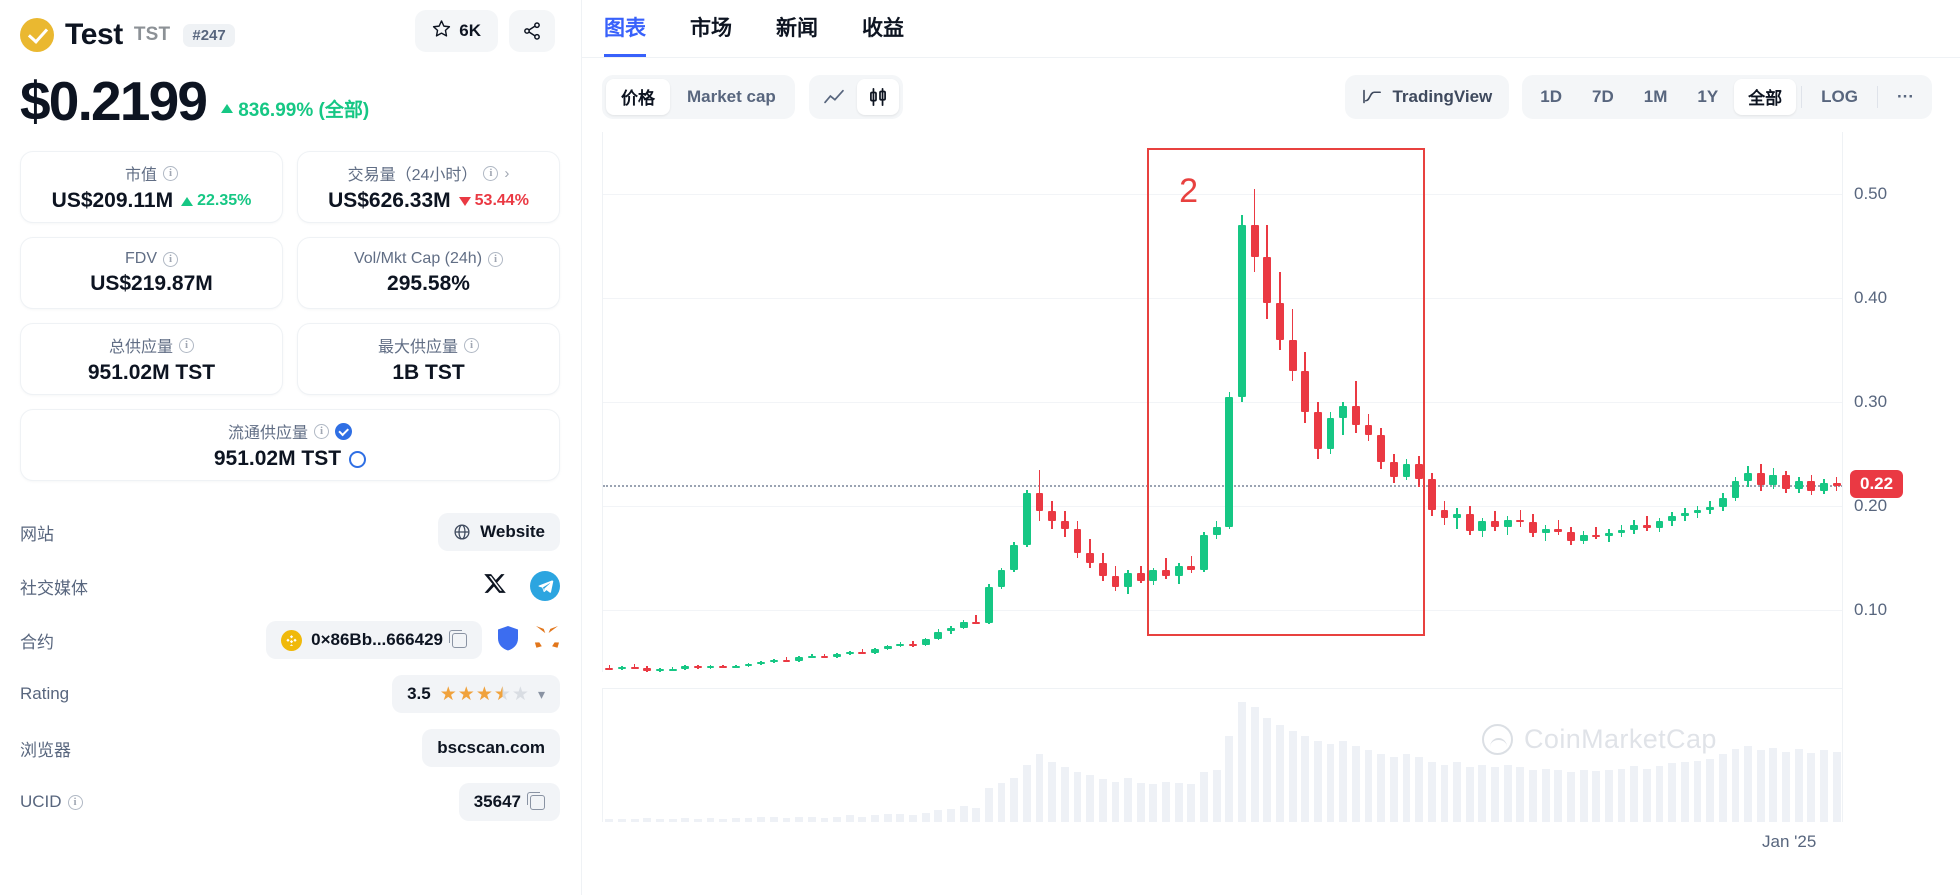 The image size is (1960, 895). What do you see at coordinates (1707, 97) in the screenshot?
I see `timeframe-1y: 1Y` at bounding box center [1707, 97].